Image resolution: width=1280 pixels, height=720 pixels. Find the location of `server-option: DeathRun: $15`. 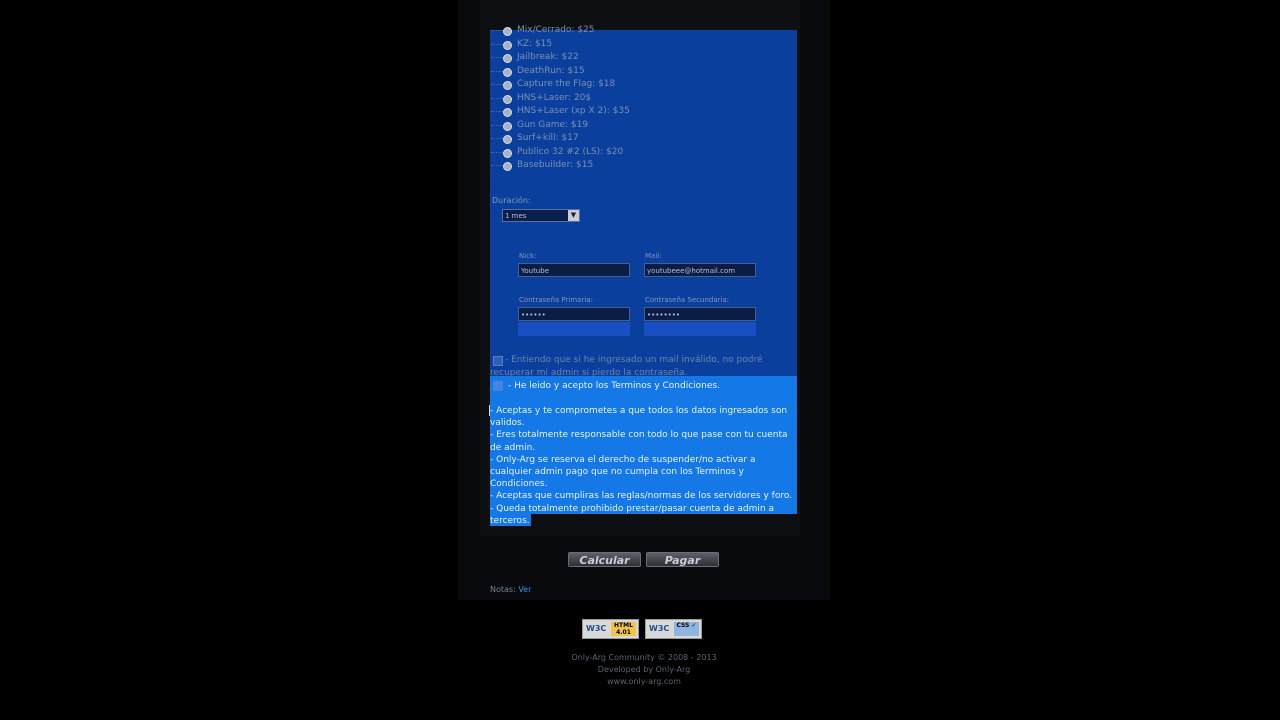

server-option: DeathRun: $15 is located at coordinates (560, 72).